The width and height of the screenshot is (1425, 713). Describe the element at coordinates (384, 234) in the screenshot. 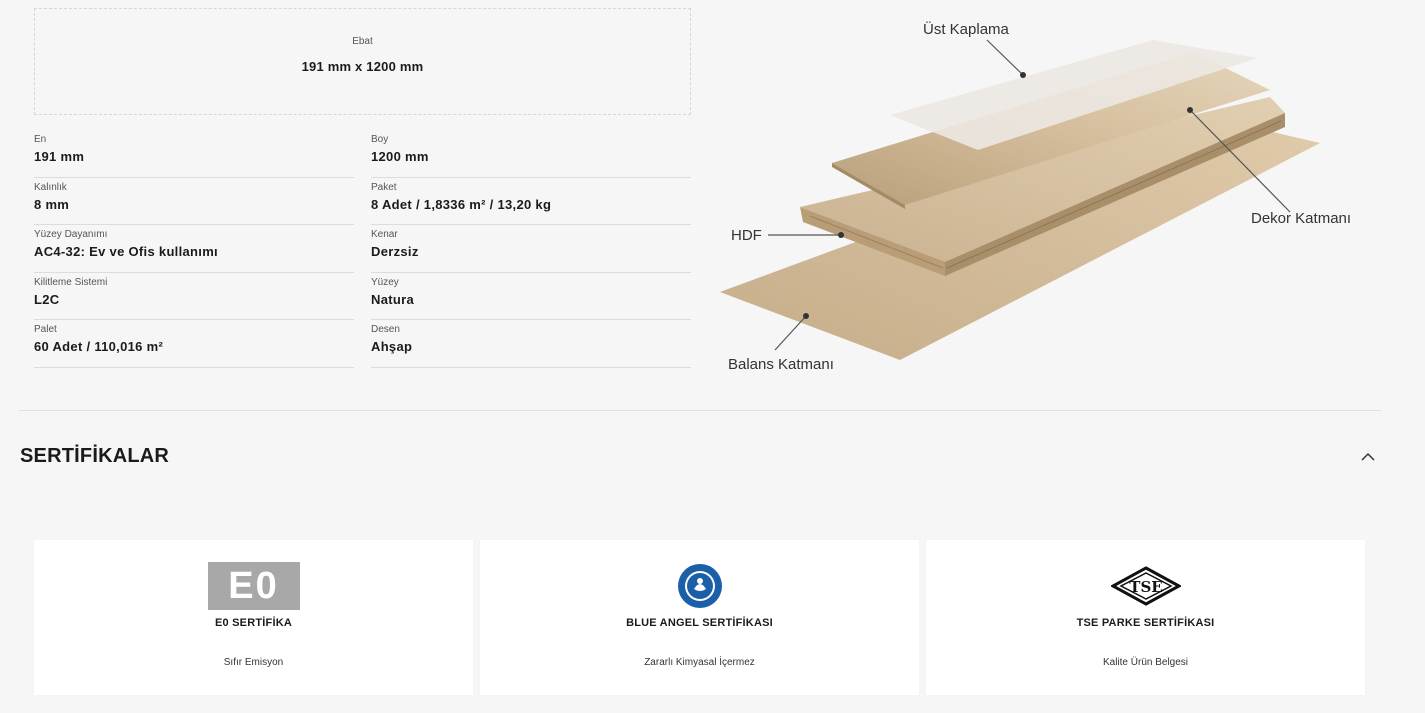

I see `spec-label: Kenar` at that location.